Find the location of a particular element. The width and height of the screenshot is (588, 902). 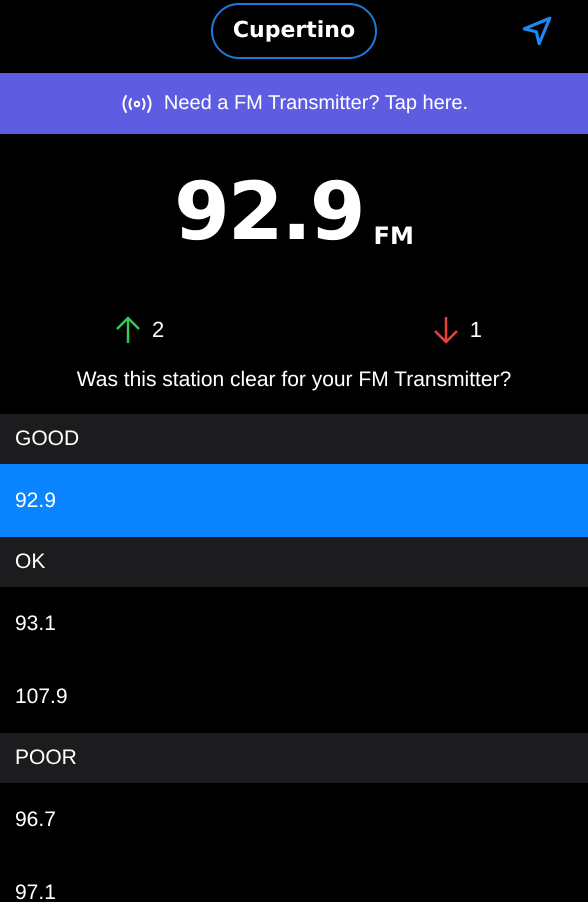

section-header: POOR is located at coordinates (294, 758).